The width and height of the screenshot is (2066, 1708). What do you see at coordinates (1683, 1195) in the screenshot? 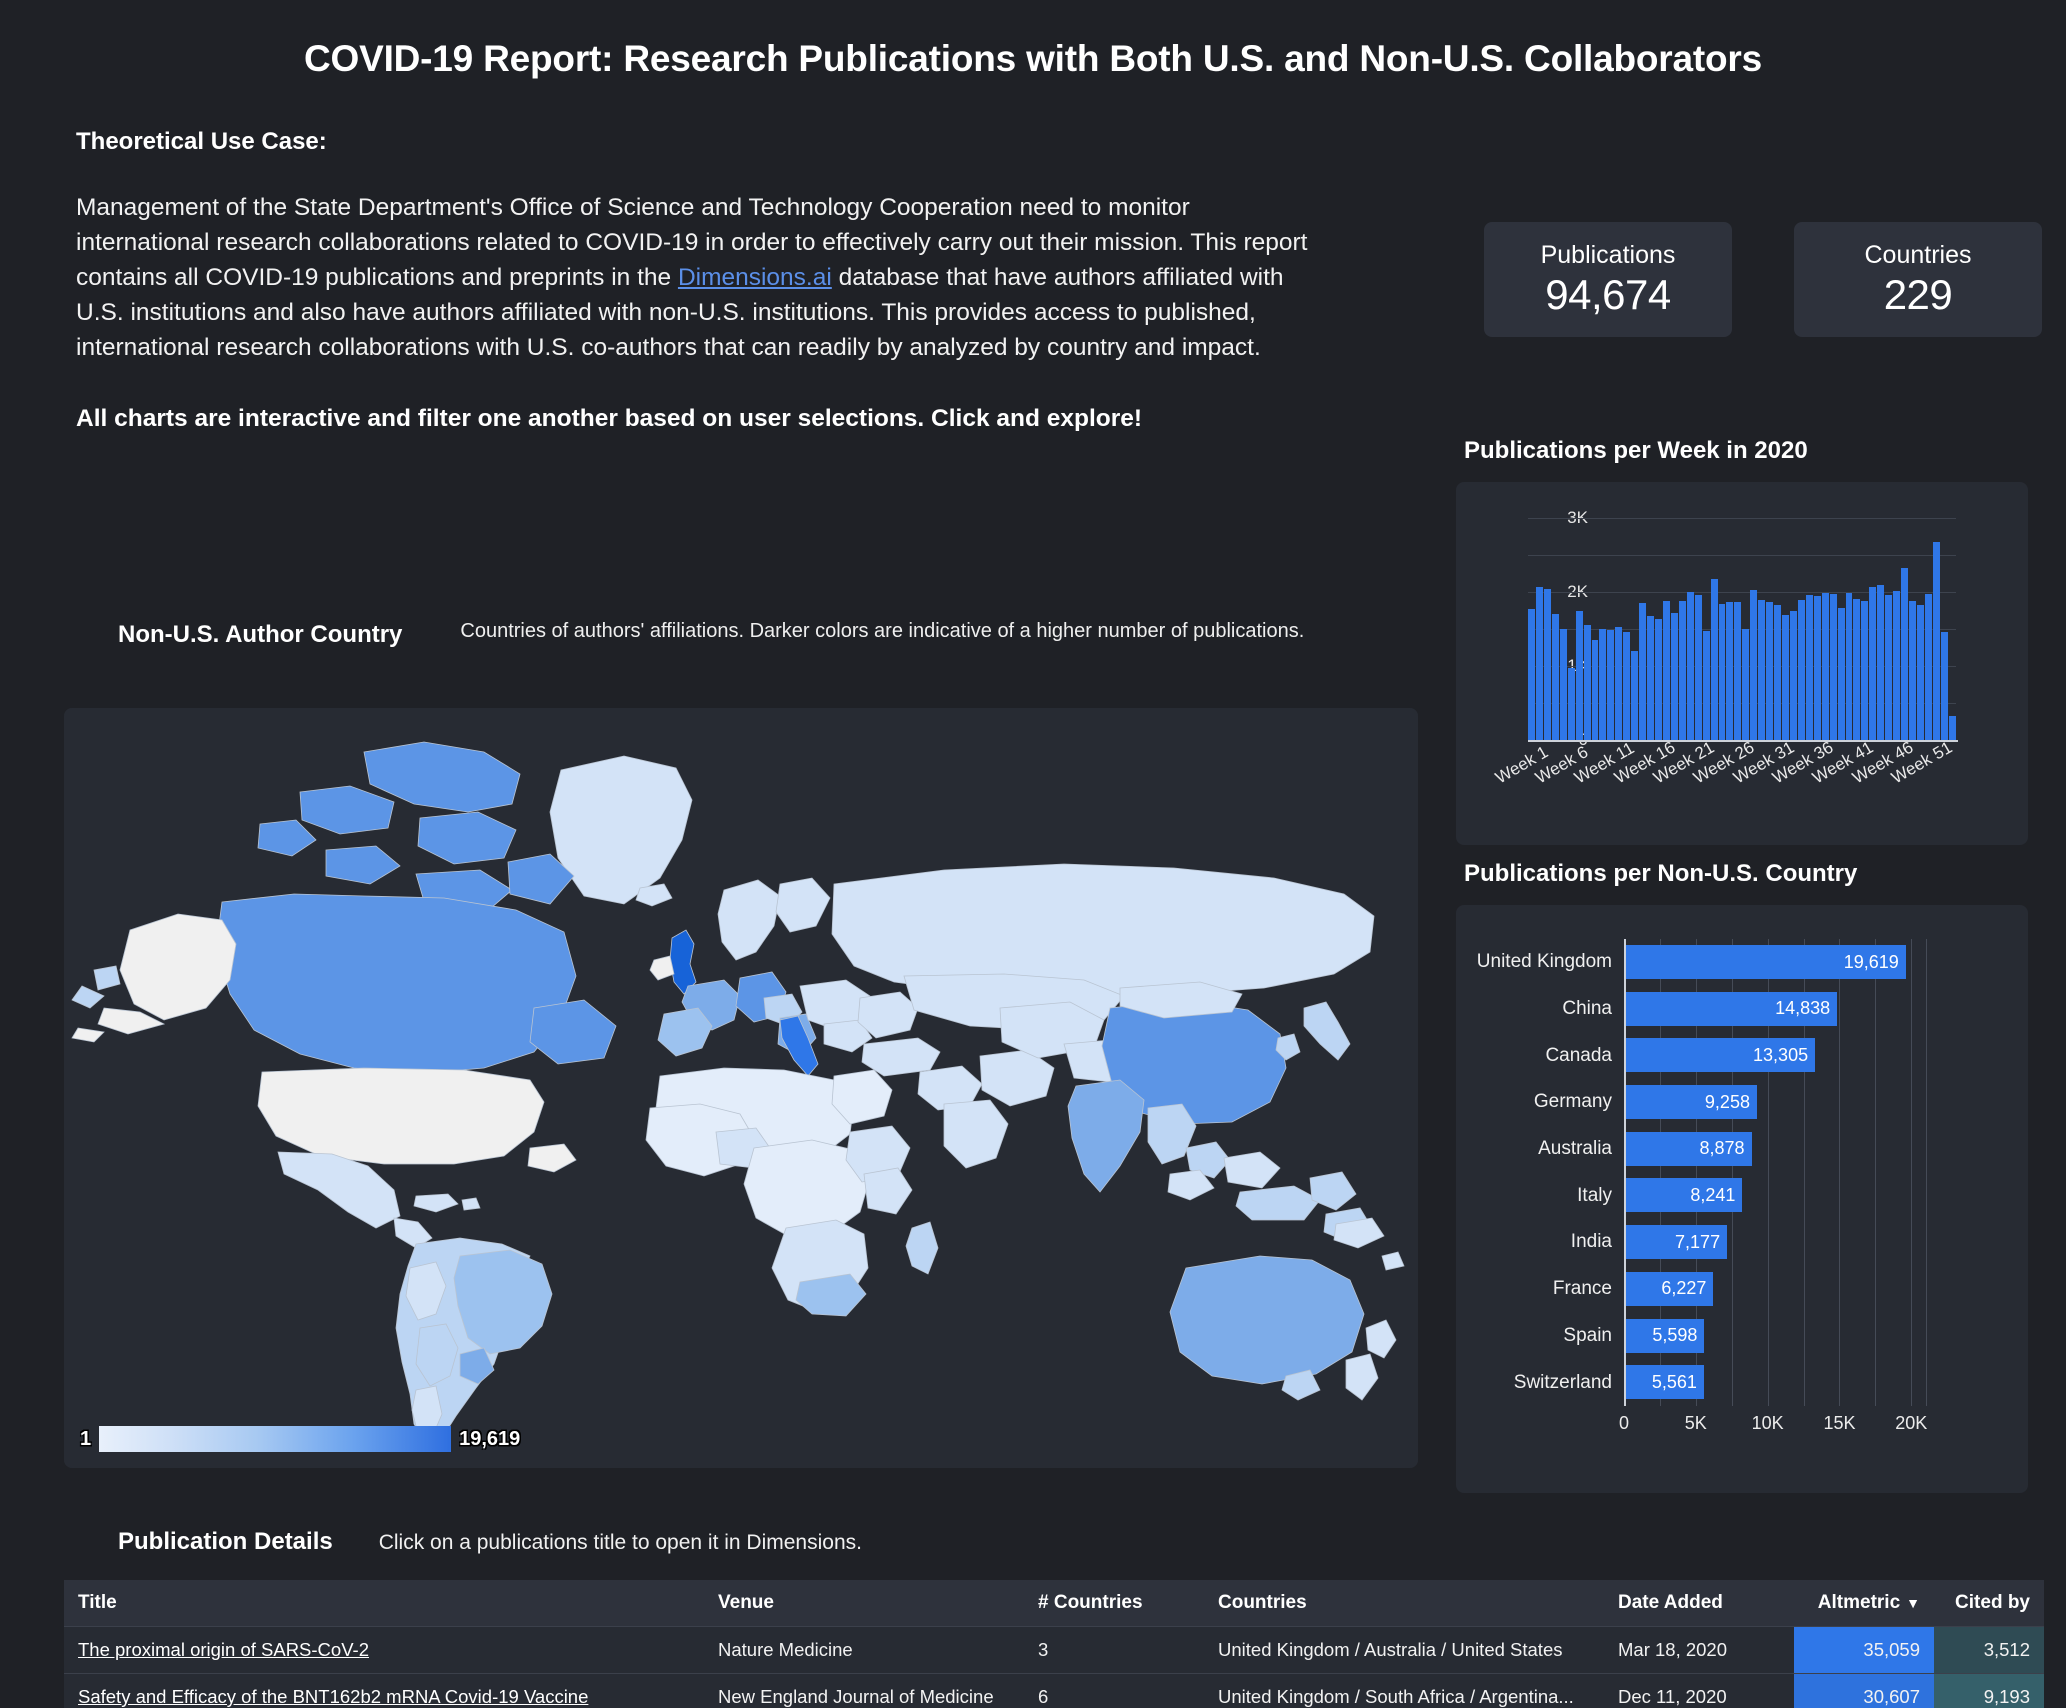
I see `country-bar: 8,241` at bounding box center [1683, 1195].